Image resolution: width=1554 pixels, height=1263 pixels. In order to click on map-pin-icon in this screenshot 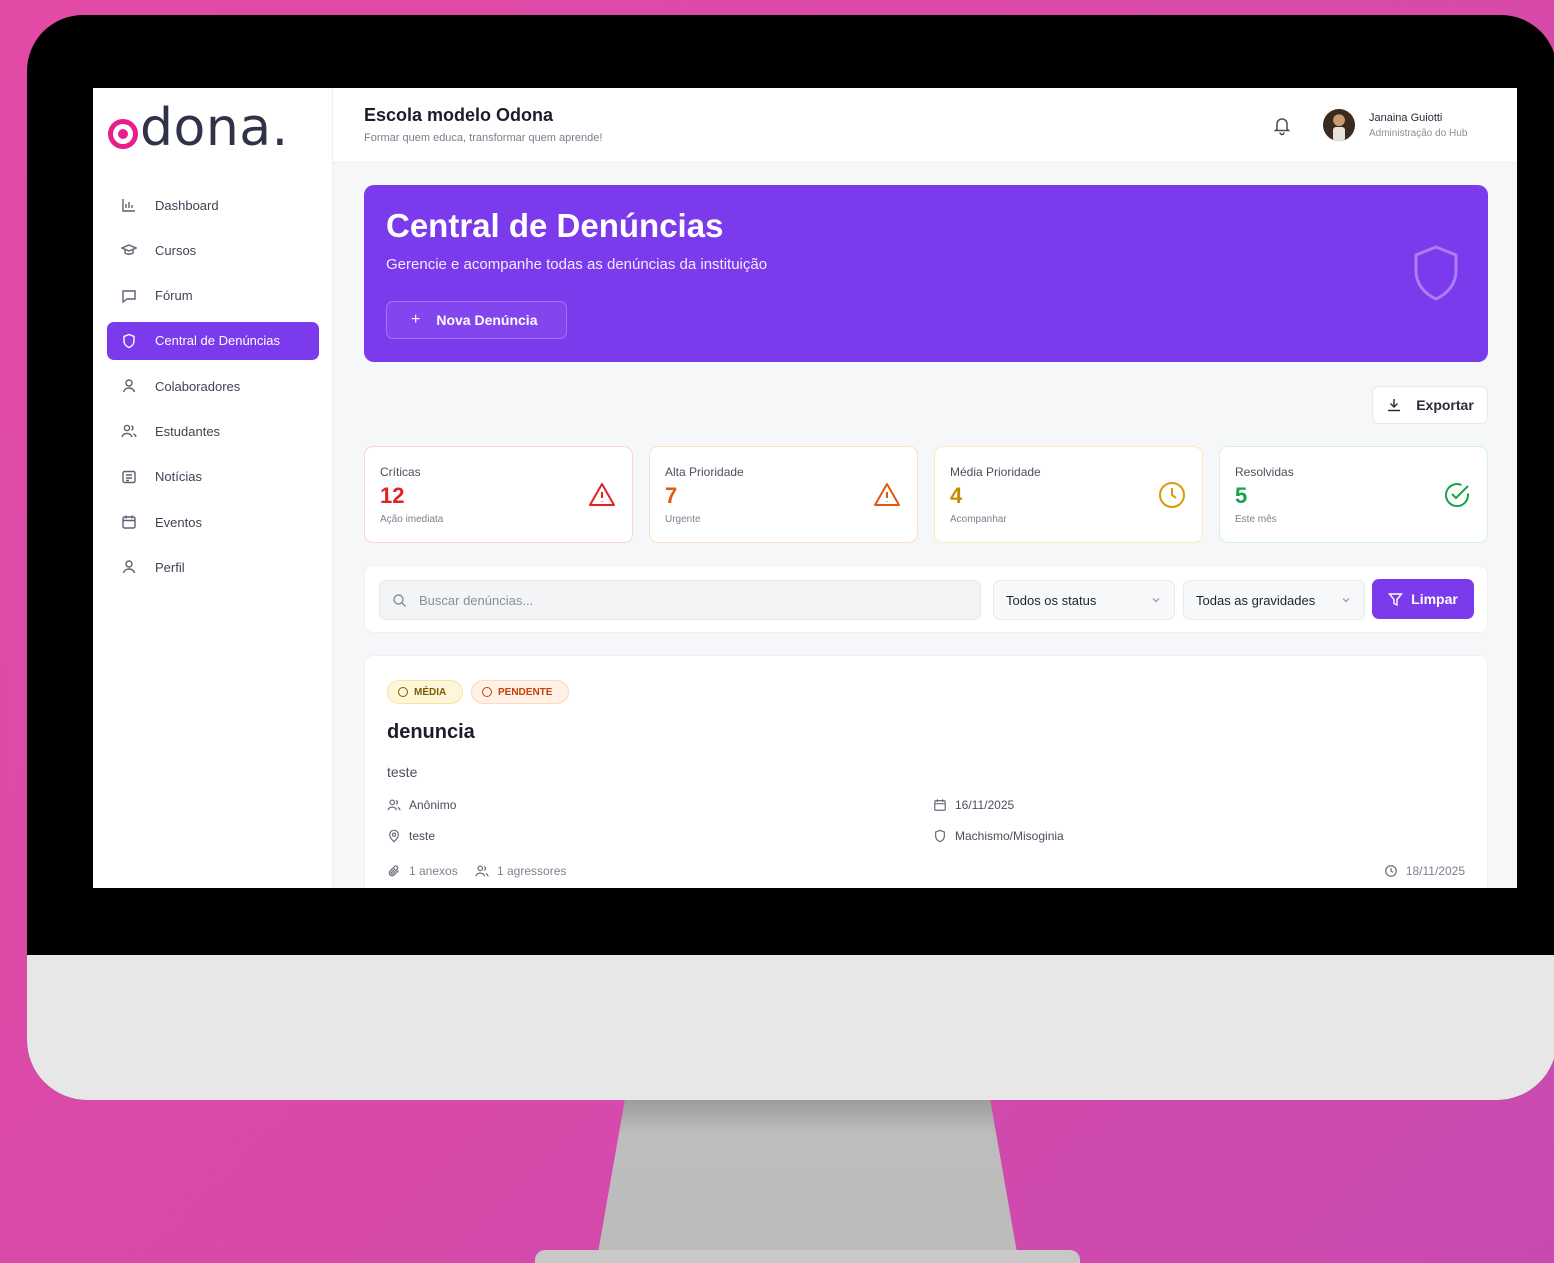, I will do `click(394, 836)`.